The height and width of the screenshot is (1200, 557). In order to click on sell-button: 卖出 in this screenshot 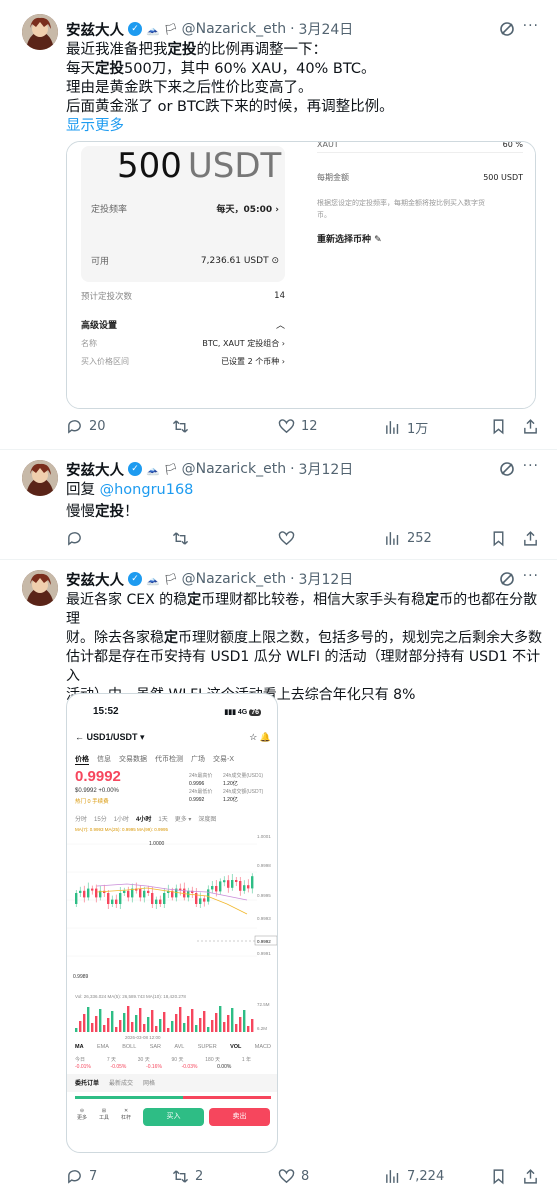, I will do `click(239, 1117)`.